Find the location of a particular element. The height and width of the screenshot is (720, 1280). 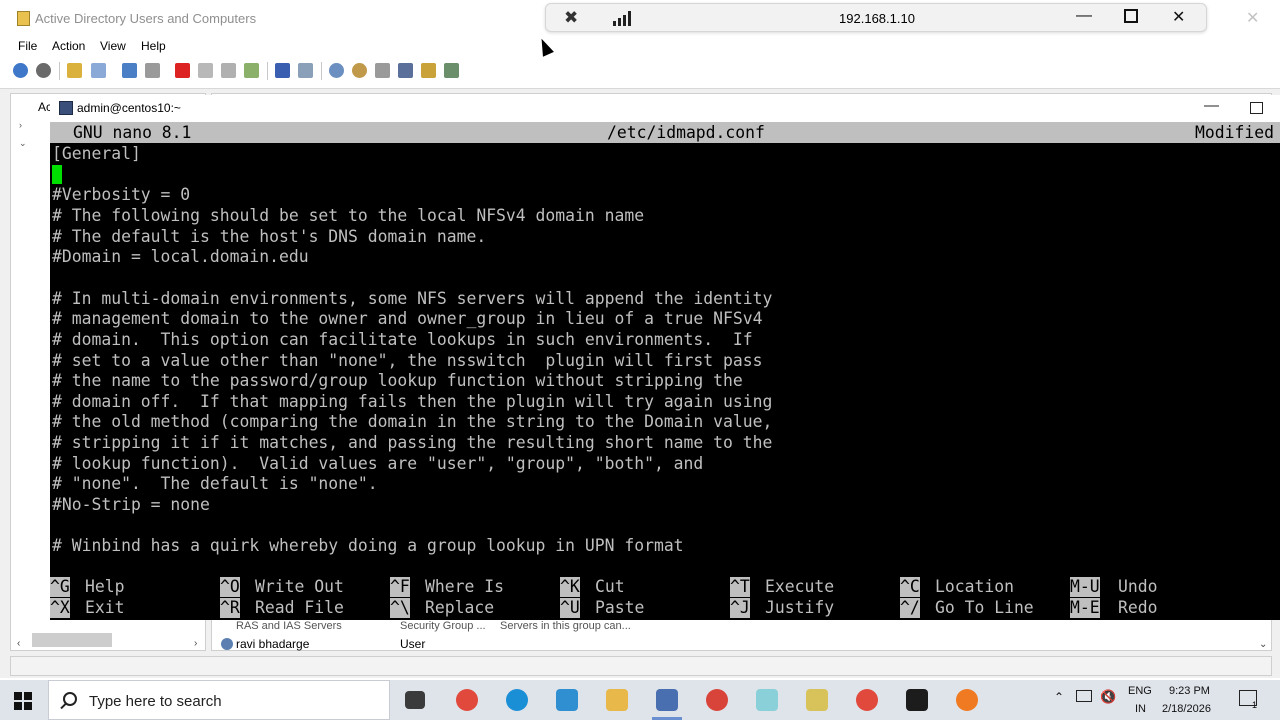

new-group-icon is located at coordinates (359, 70).